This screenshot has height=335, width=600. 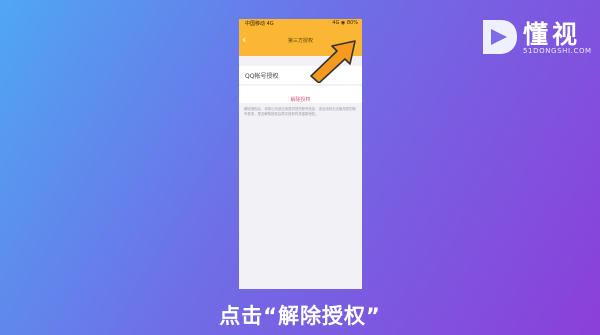 I want to click on brand-logo: 懂视 51DONGSHI.COM, so click(x=536, y=37).